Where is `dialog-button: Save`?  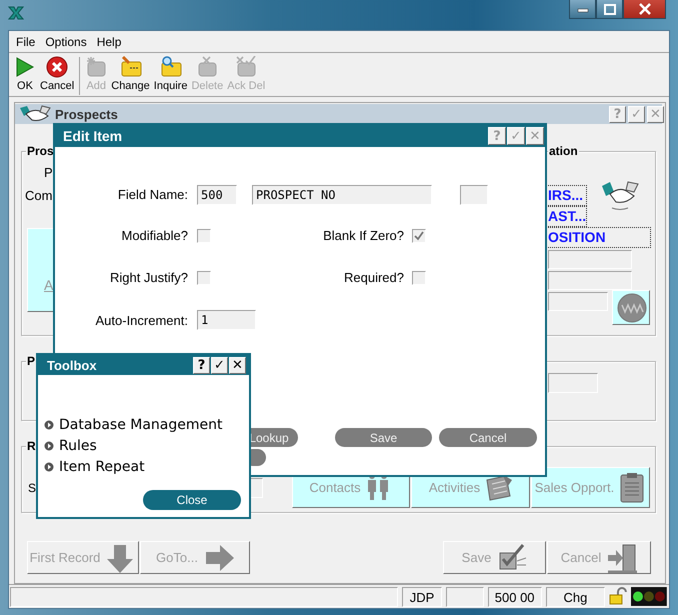 dialog-button: Save is located at coordinates (383, 437).